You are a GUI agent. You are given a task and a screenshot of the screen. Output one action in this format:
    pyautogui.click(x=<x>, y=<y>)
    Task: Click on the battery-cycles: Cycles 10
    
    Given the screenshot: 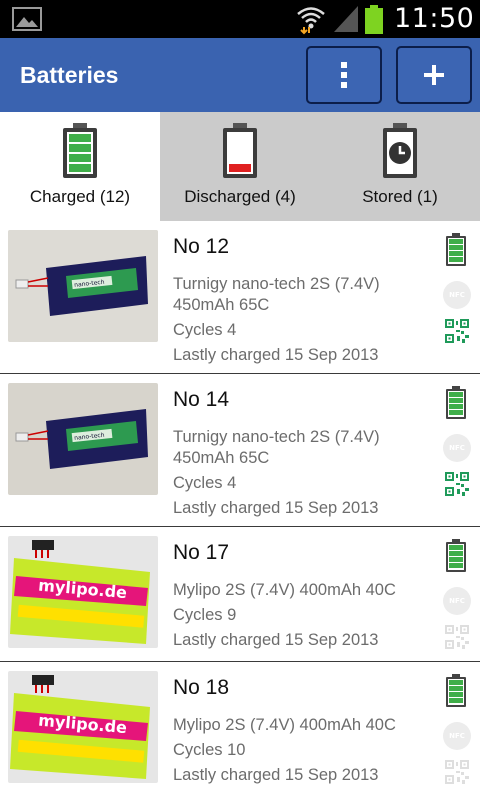 What is the action you would take?
    pyautogui.click(x=209, y=750)
    